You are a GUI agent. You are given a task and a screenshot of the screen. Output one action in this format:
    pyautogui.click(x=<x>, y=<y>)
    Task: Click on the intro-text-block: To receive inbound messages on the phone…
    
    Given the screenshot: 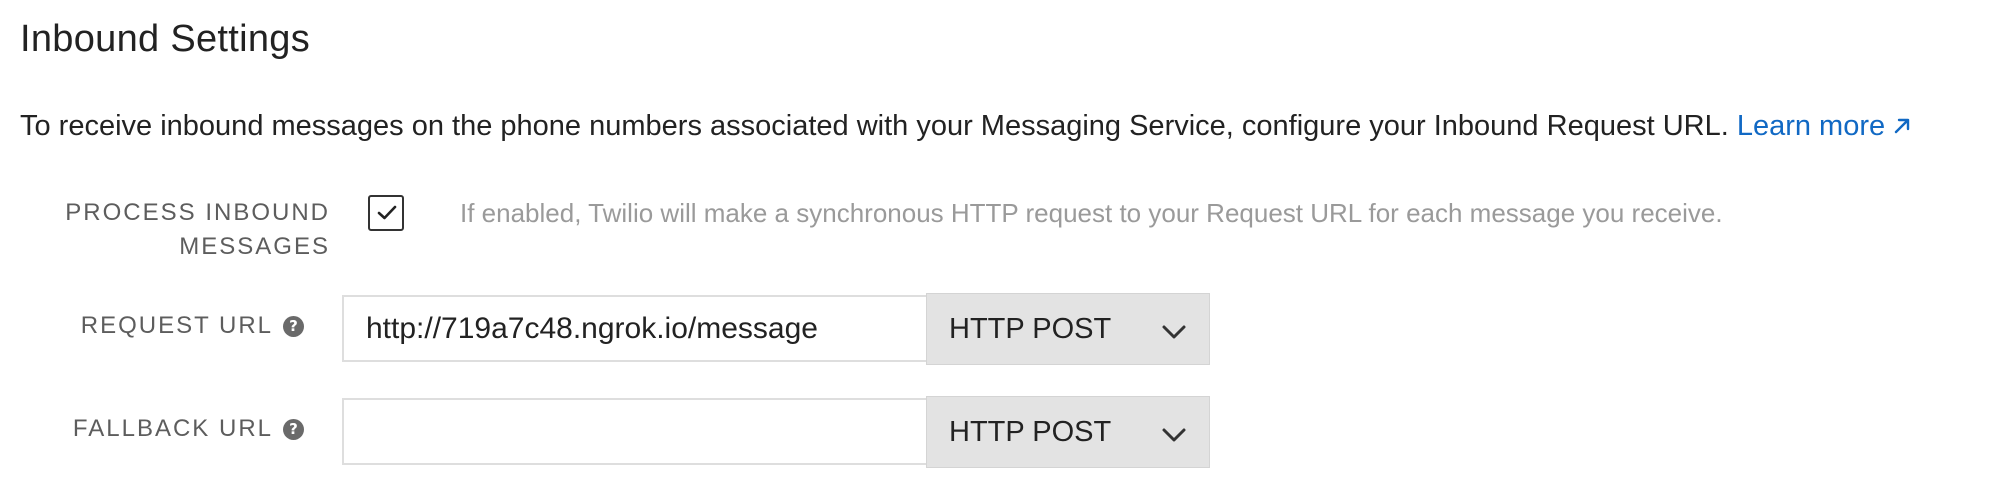 What is the action you would take?
    pyautogui.click(x=966, y=126)
    